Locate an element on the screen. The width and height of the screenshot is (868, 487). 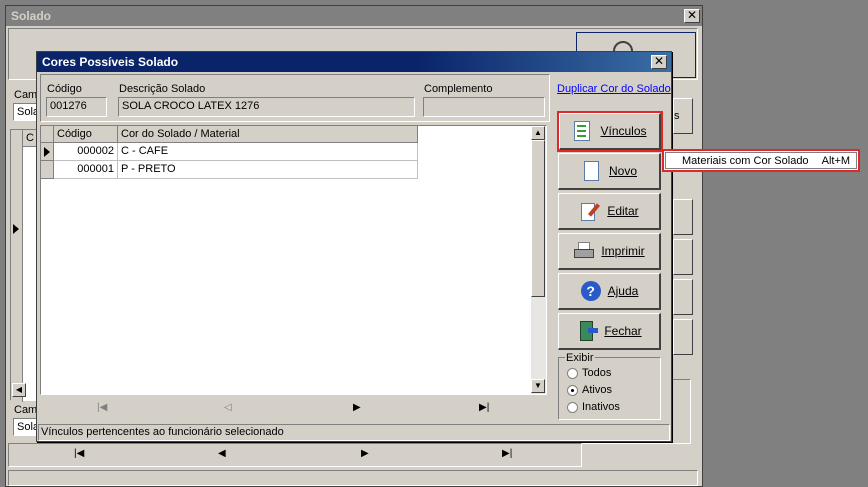
table-row-2-codigo: 000001 is located at coordinates (86, 170).